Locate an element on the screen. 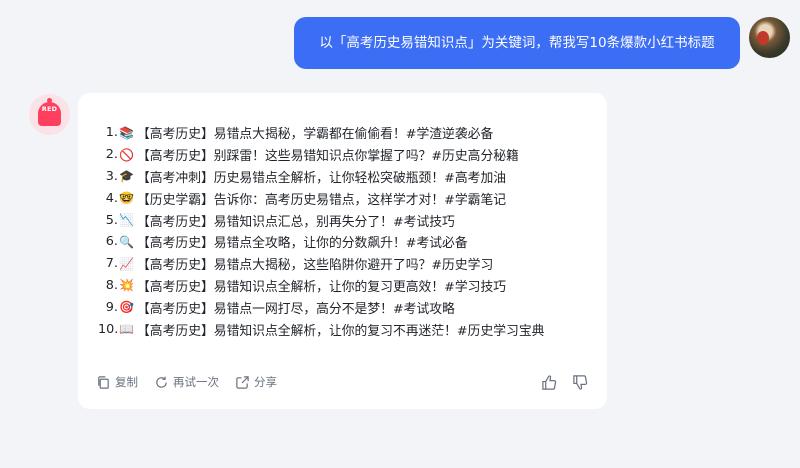 This screenshot has width=800, height=468. title-number: 6. is located at coordinates (111, 242).